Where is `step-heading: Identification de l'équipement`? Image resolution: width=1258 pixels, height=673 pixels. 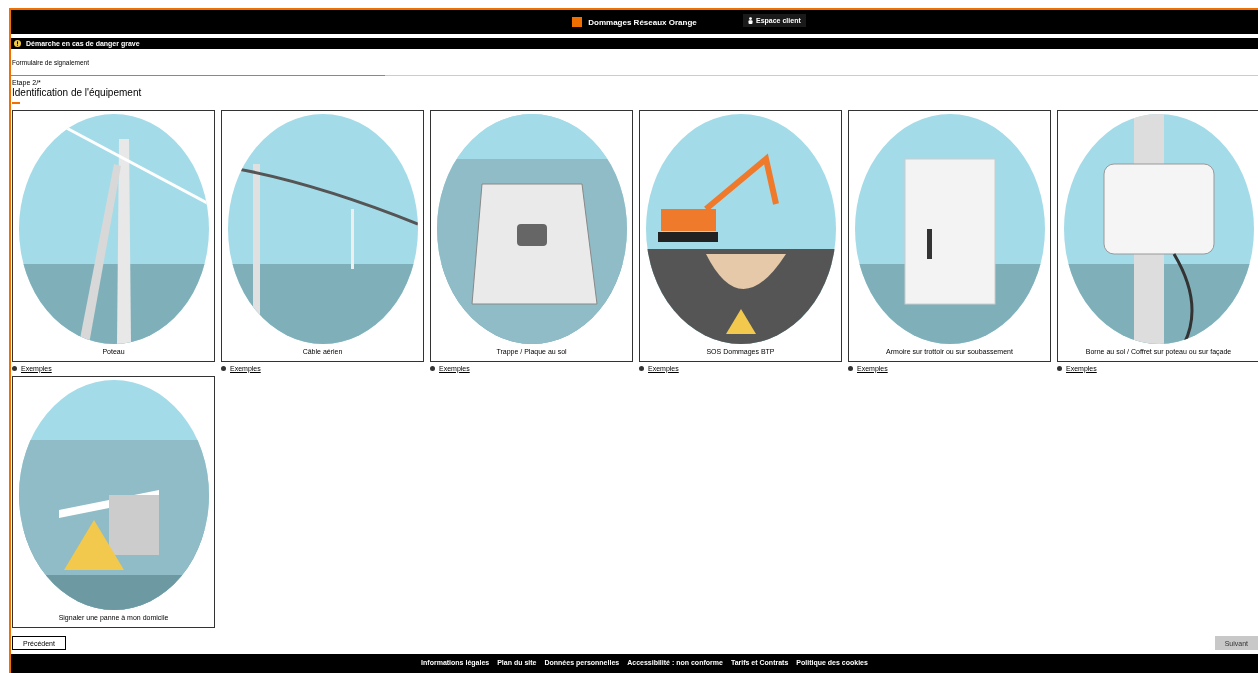 step-heading: Identification de l'équipement is located at coordinates (77, 93).